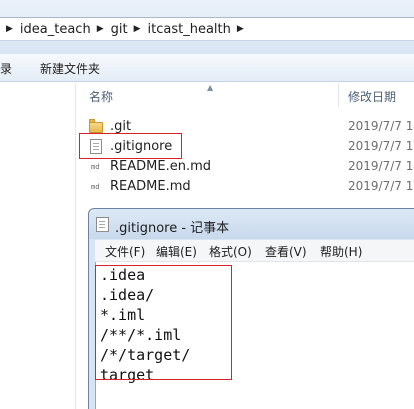  Describe the element at coordinates (55, 29) in the screenshot. I see `breadcrumb-item-idea-teach: idea_teach` at that location.